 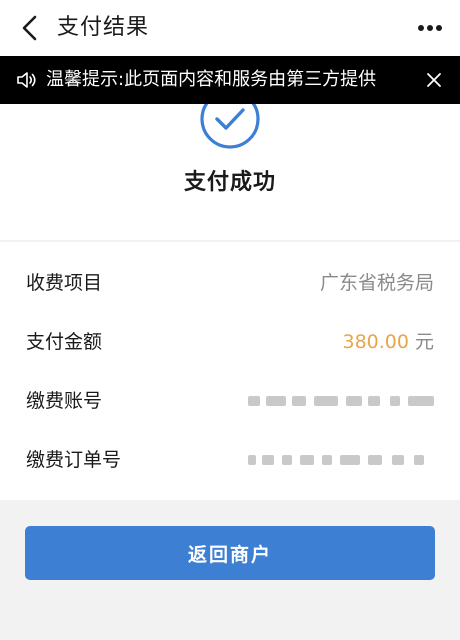 What do you see at coordinates (64, 401) in the screenshot?
I see `detail-label: 缴费账号` at bounding box center [64, 401].